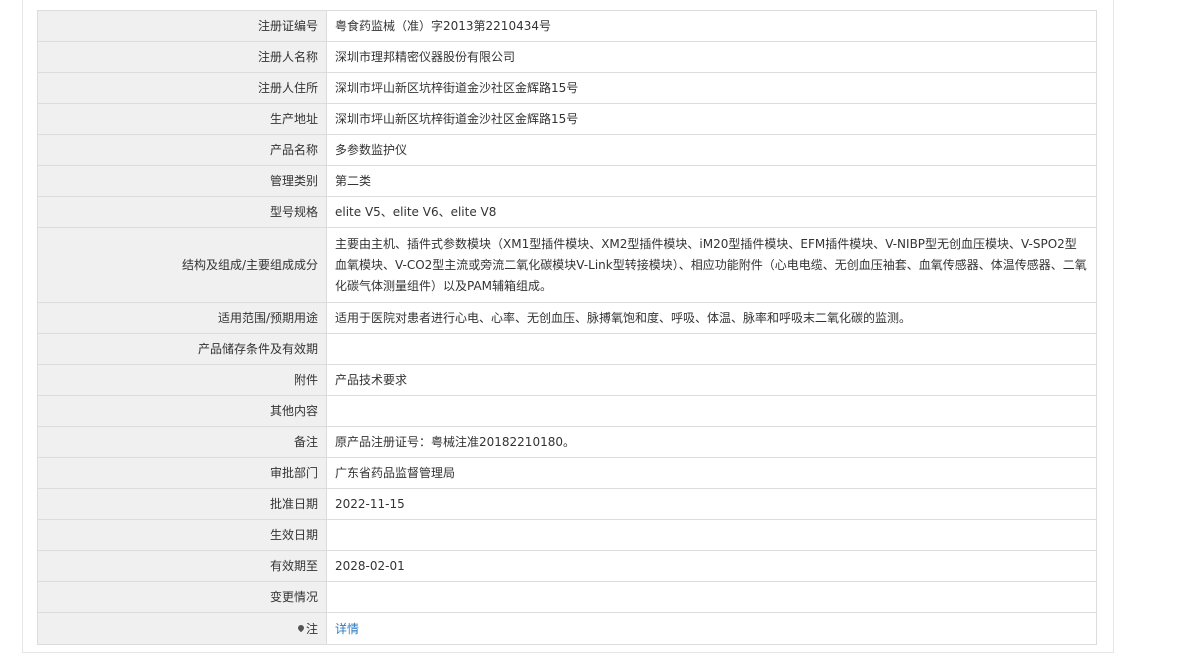  Describe the element at coordinates (182, 318) in the screenshot. I see `row-label: 适用范围/预期用途` at that location.